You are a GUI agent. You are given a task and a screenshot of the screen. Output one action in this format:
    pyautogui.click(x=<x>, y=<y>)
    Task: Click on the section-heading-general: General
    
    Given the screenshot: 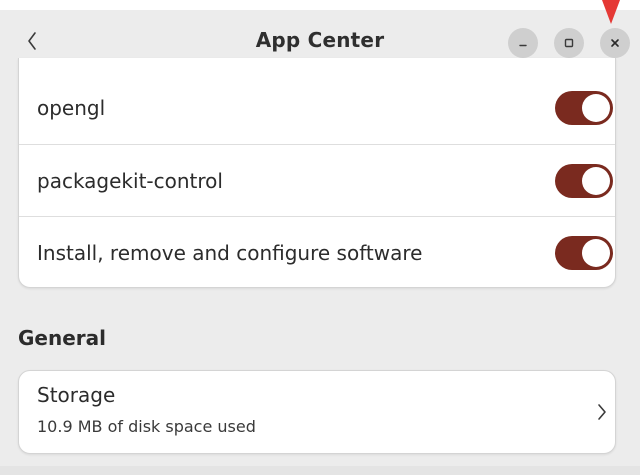 What is the action you would take?
    pyautogui.click(x=62, y=338)
    